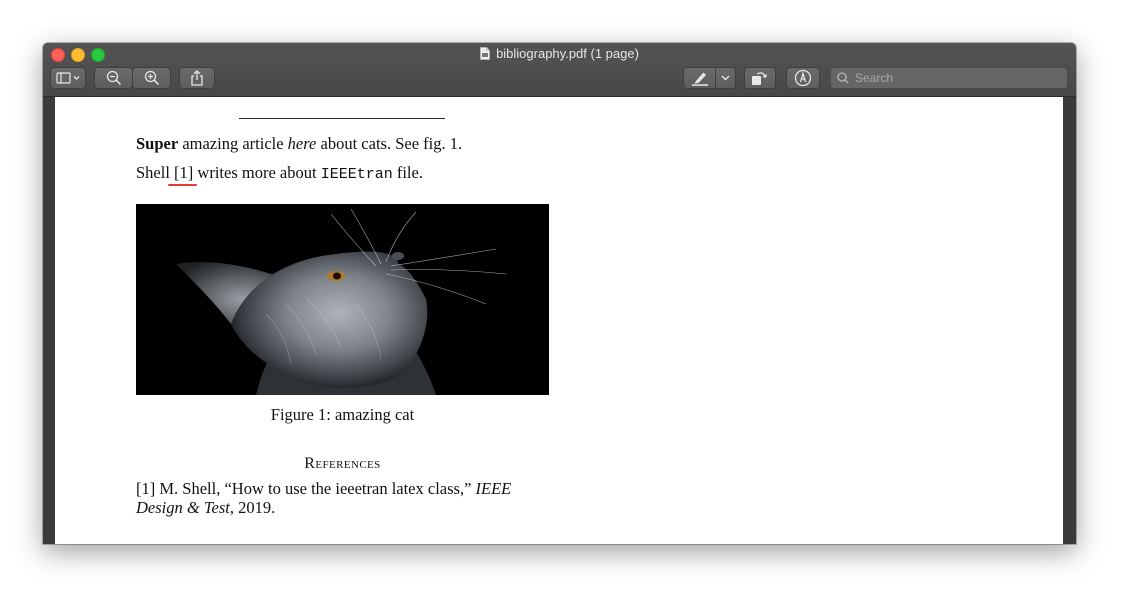 The width and height of the screenshot is (1128, 596). I want to click on sidebar-toggle-button, so click(68, 78).